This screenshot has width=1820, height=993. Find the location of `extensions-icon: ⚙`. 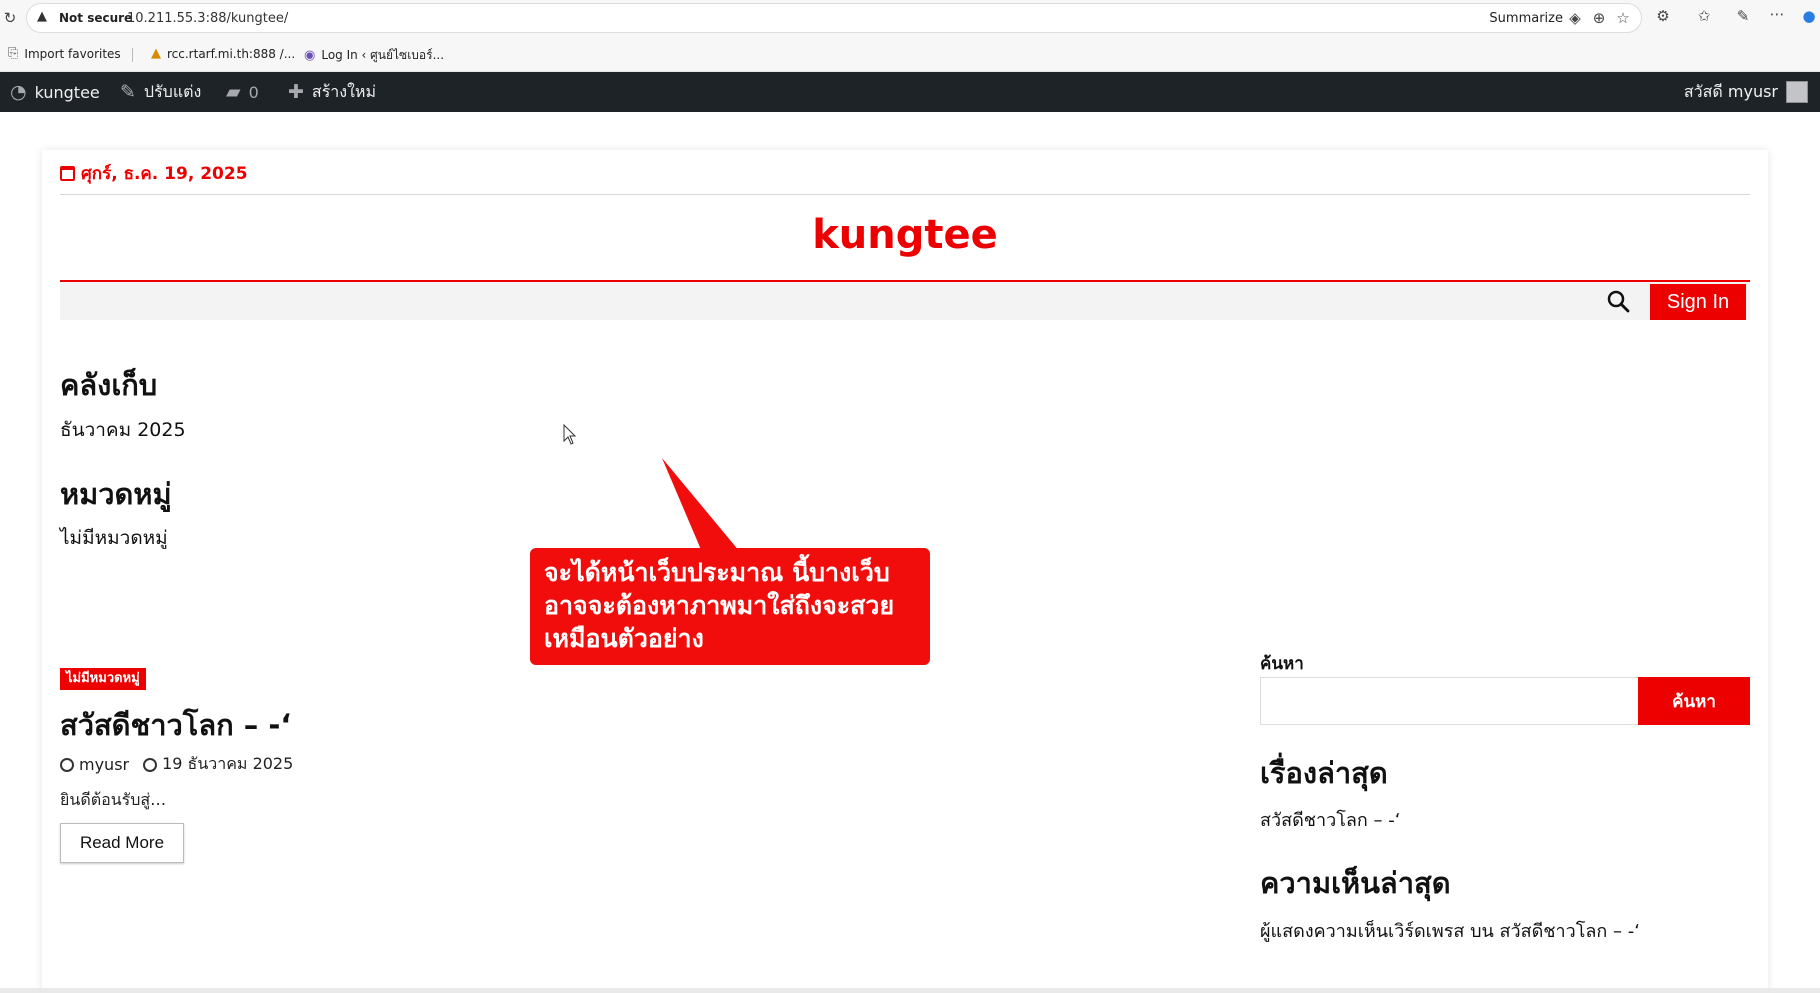

extensions-icon: ⚙ is located at coordinates (1663, 16).